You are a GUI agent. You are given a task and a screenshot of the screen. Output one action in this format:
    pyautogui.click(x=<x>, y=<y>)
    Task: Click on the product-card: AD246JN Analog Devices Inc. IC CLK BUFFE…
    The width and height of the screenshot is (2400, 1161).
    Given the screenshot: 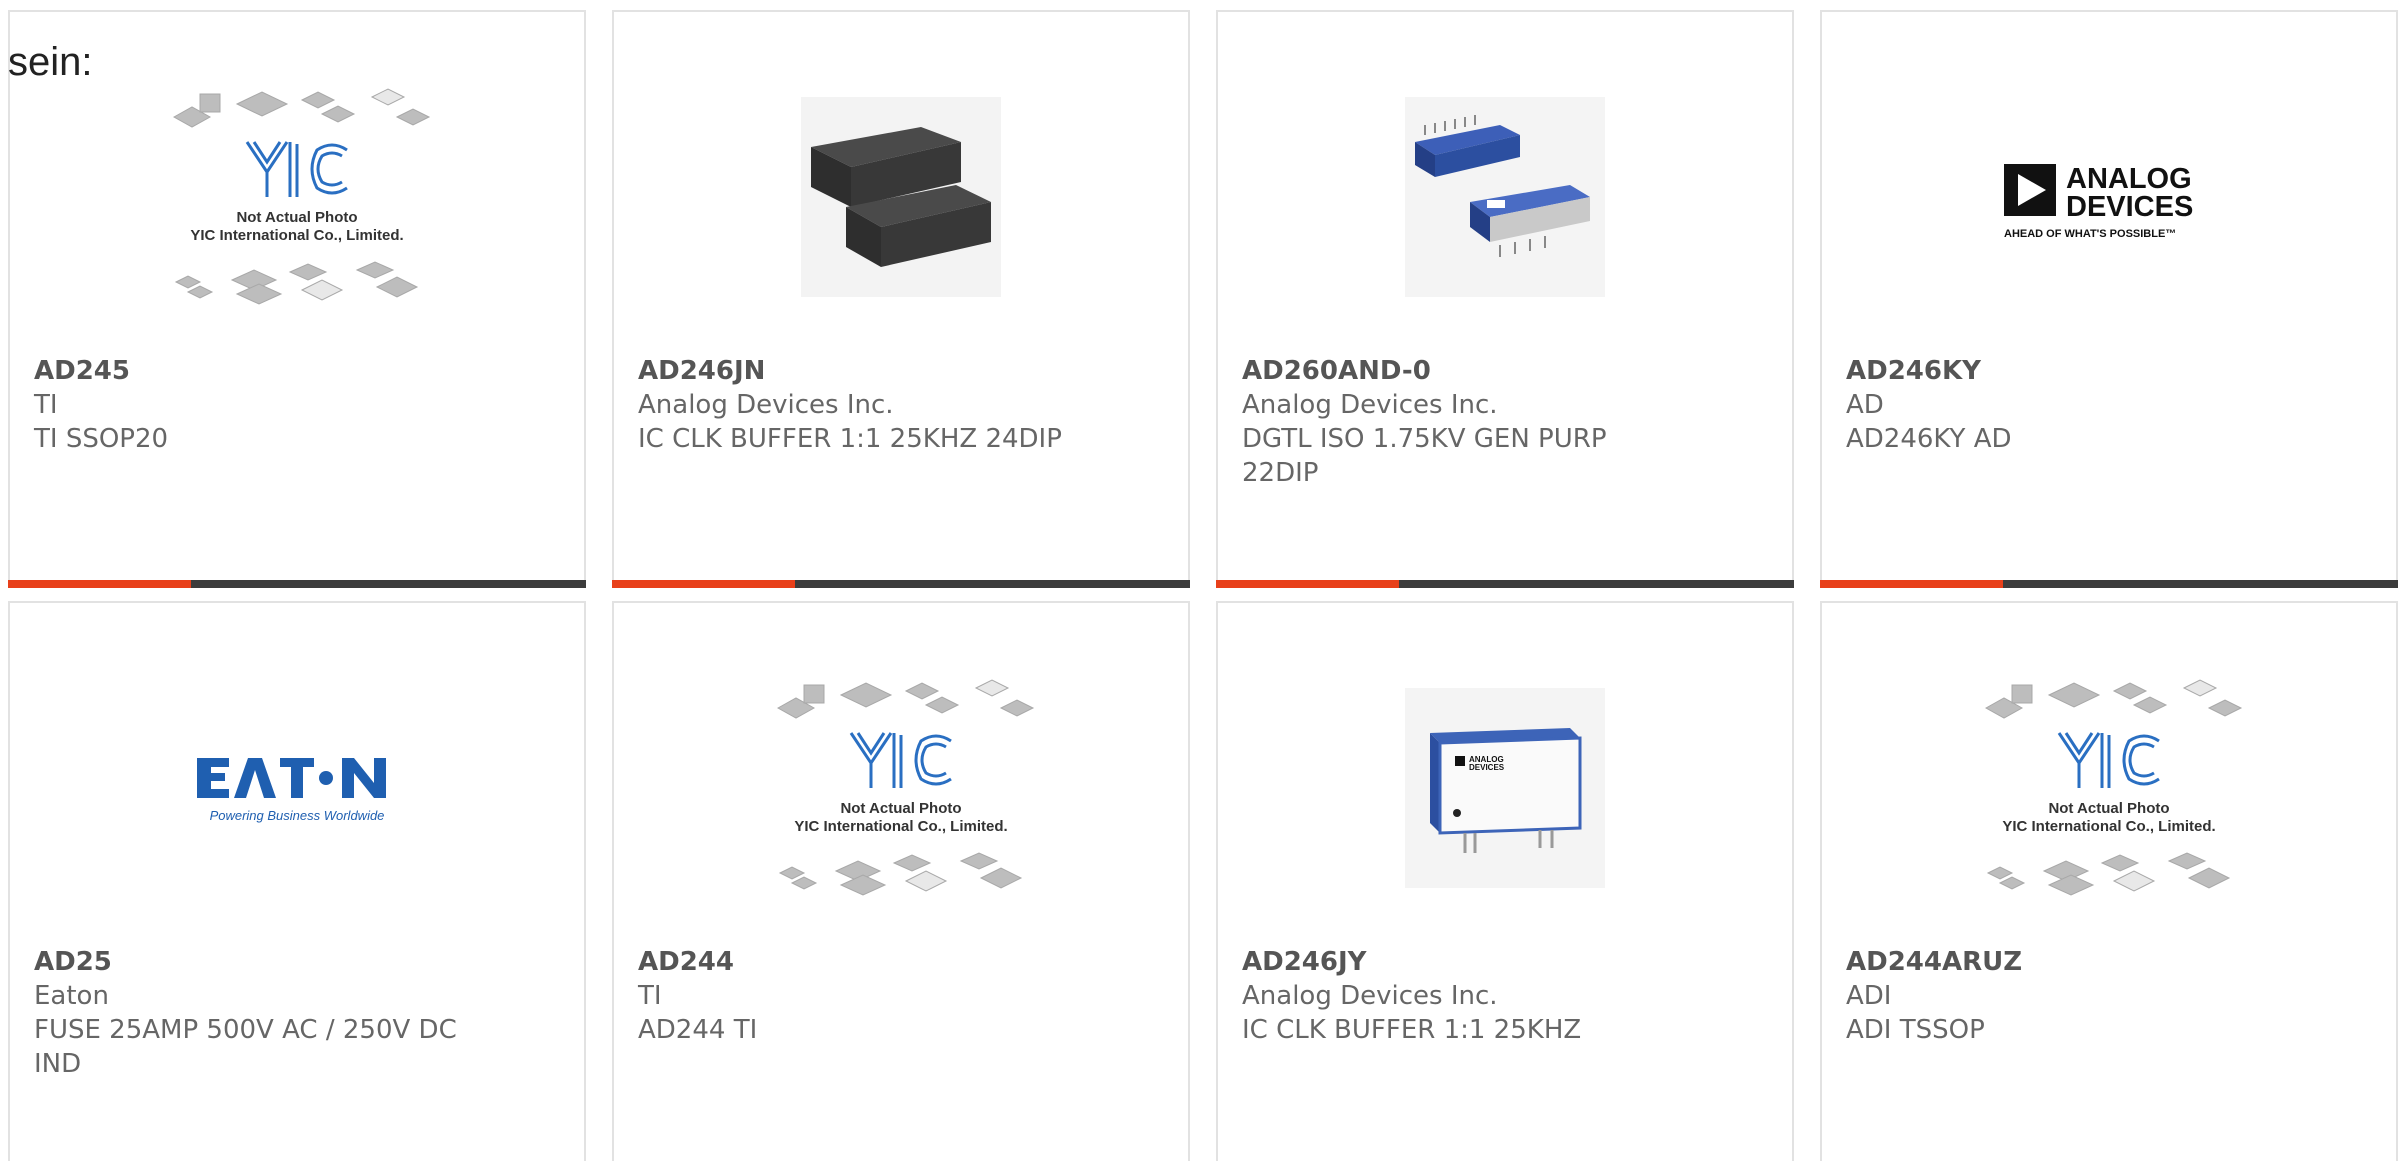 What is the action you would take?
    pyautogui.click(x=901, y=299)
    